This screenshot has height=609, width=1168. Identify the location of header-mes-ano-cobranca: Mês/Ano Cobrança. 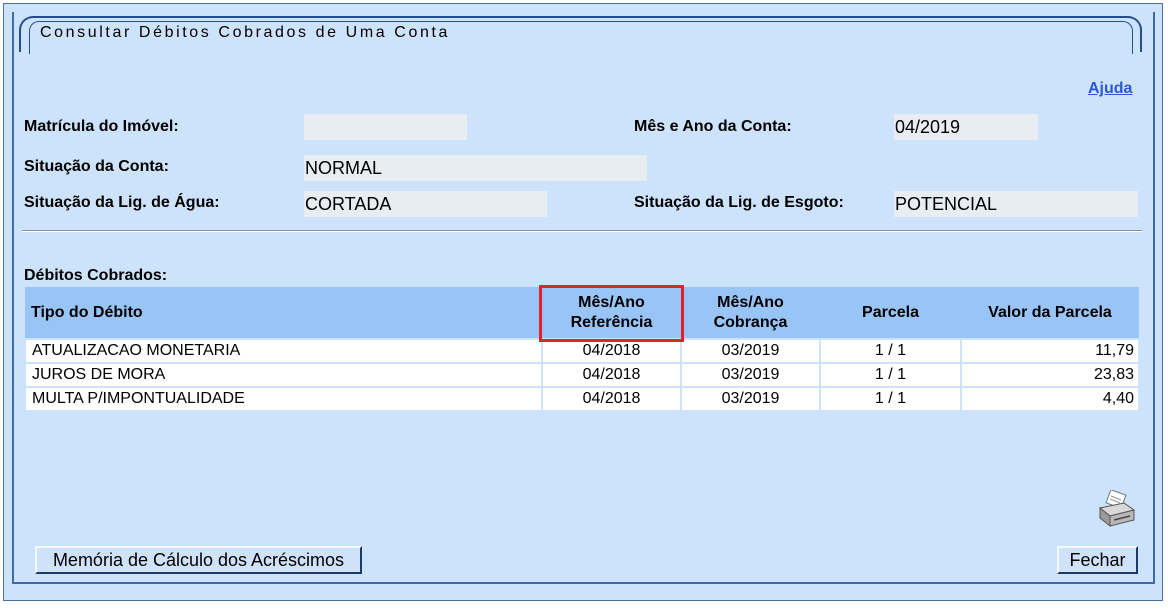
(750, 313).